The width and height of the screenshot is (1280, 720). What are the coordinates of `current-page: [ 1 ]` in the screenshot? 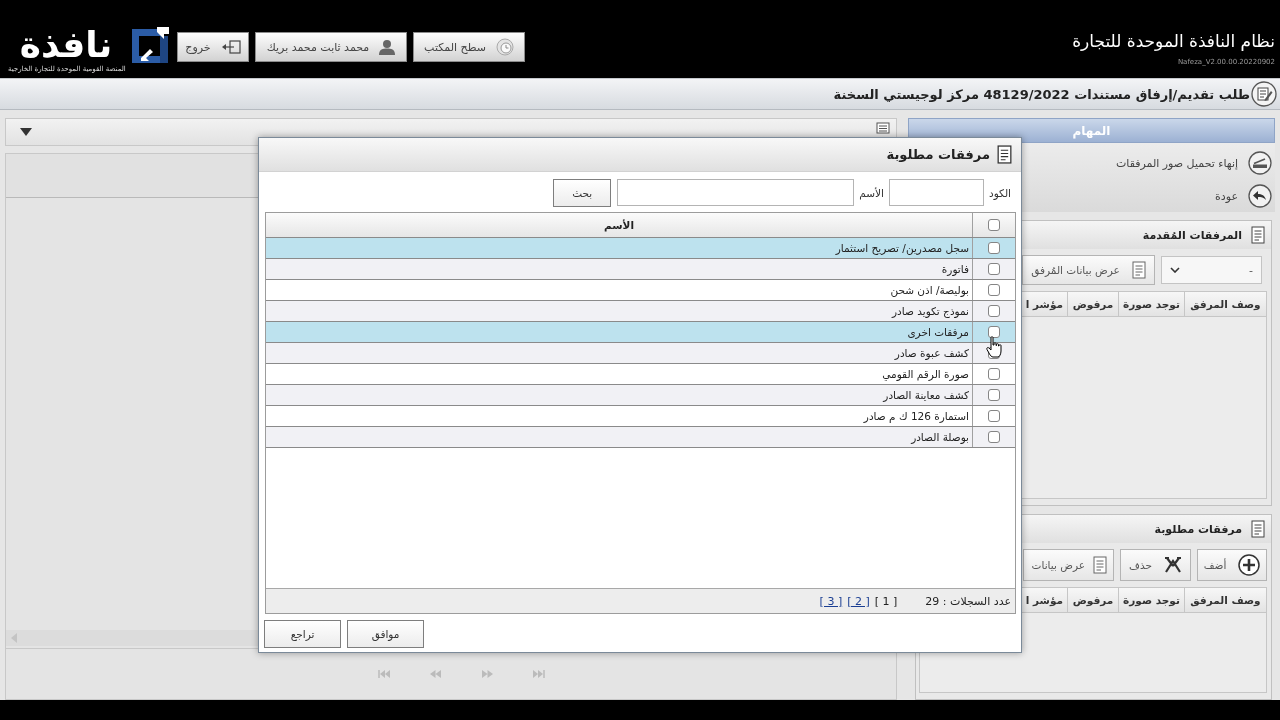 It's located at (886, 601).